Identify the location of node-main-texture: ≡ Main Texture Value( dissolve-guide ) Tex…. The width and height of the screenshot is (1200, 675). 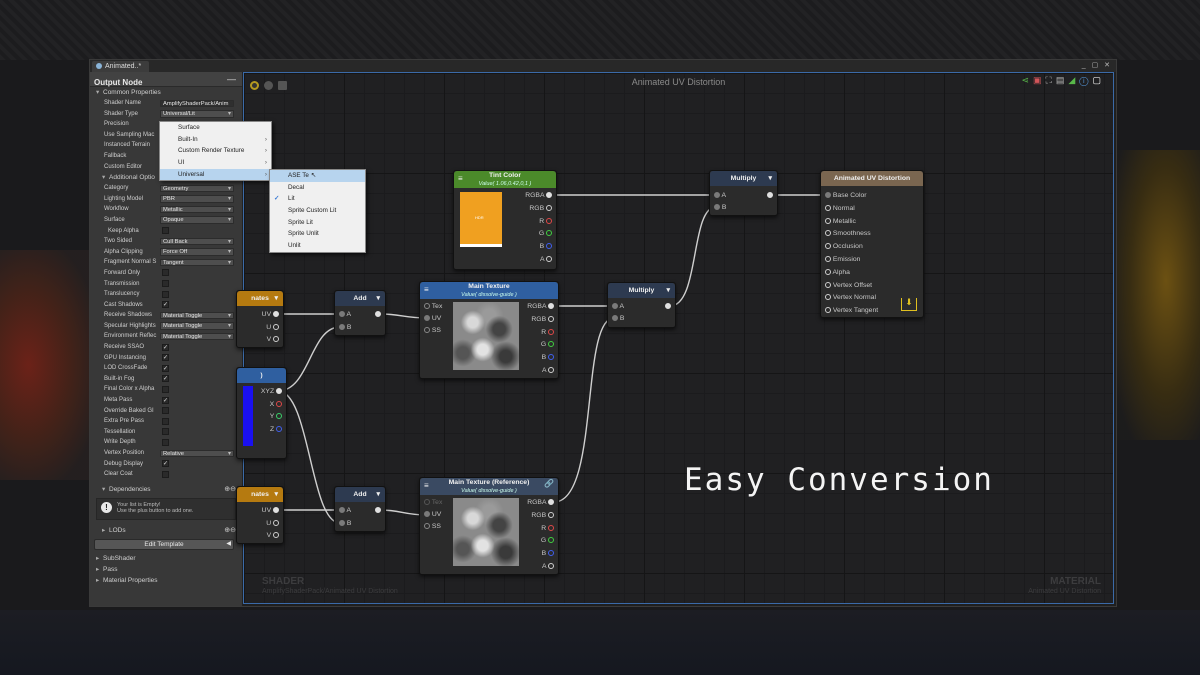
(489, 330).